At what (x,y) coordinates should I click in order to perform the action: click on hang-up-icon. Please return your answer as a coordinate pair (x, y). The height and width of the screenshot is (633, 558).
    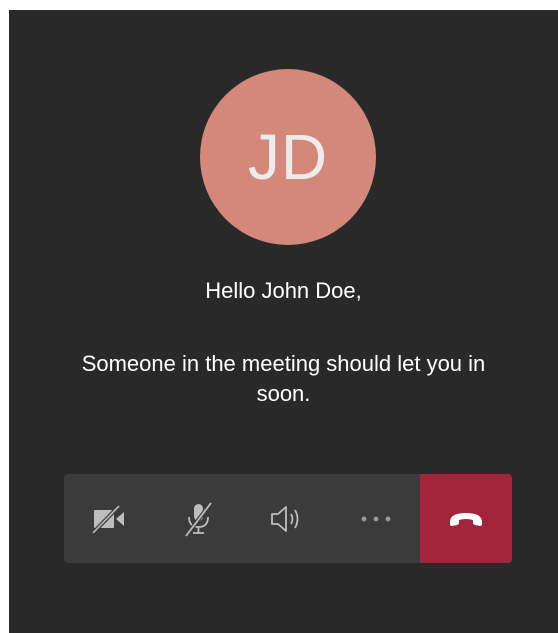
    Looking at the image, I should click on (466, 519).